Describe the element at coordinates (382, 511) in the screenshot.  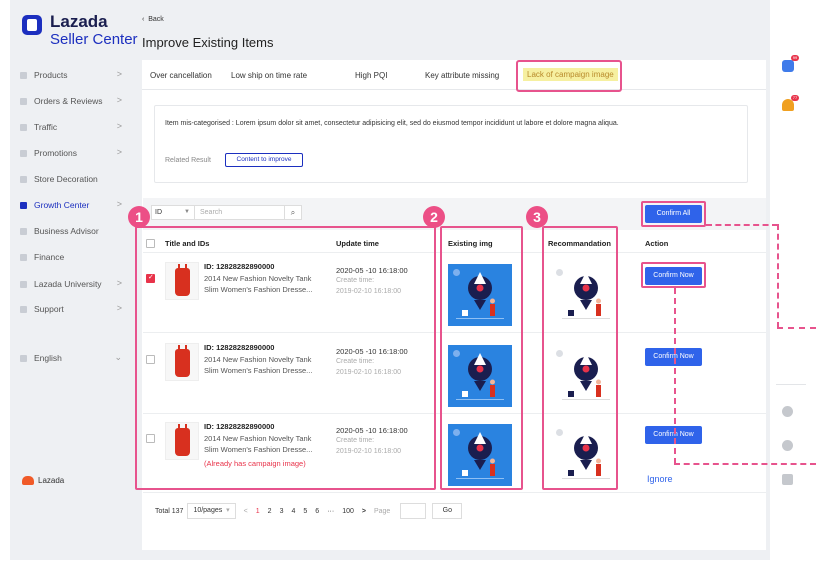
I see `page-label: Page` at that location.